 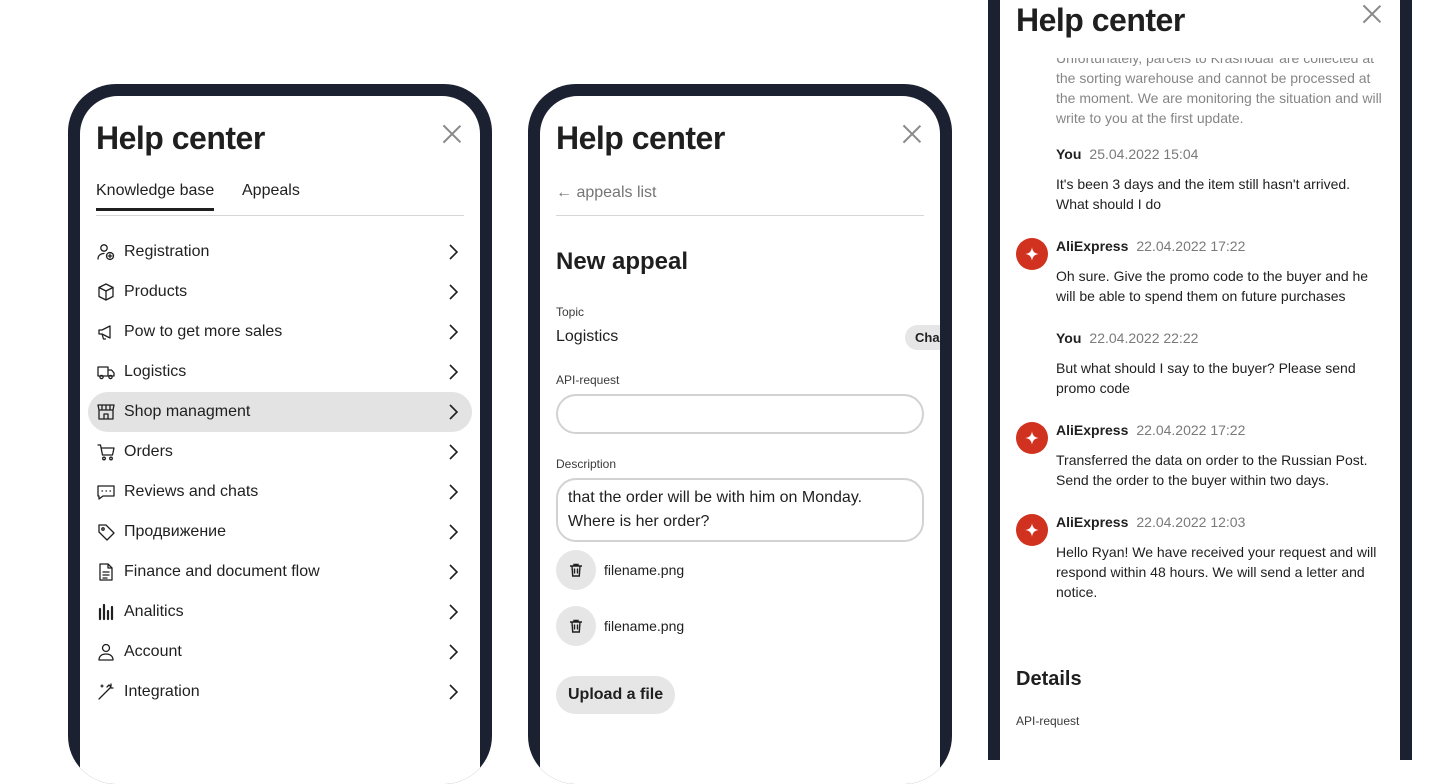 I want to click on tab-bar: Knowledge base Appeals, so click(x=280, y=199).